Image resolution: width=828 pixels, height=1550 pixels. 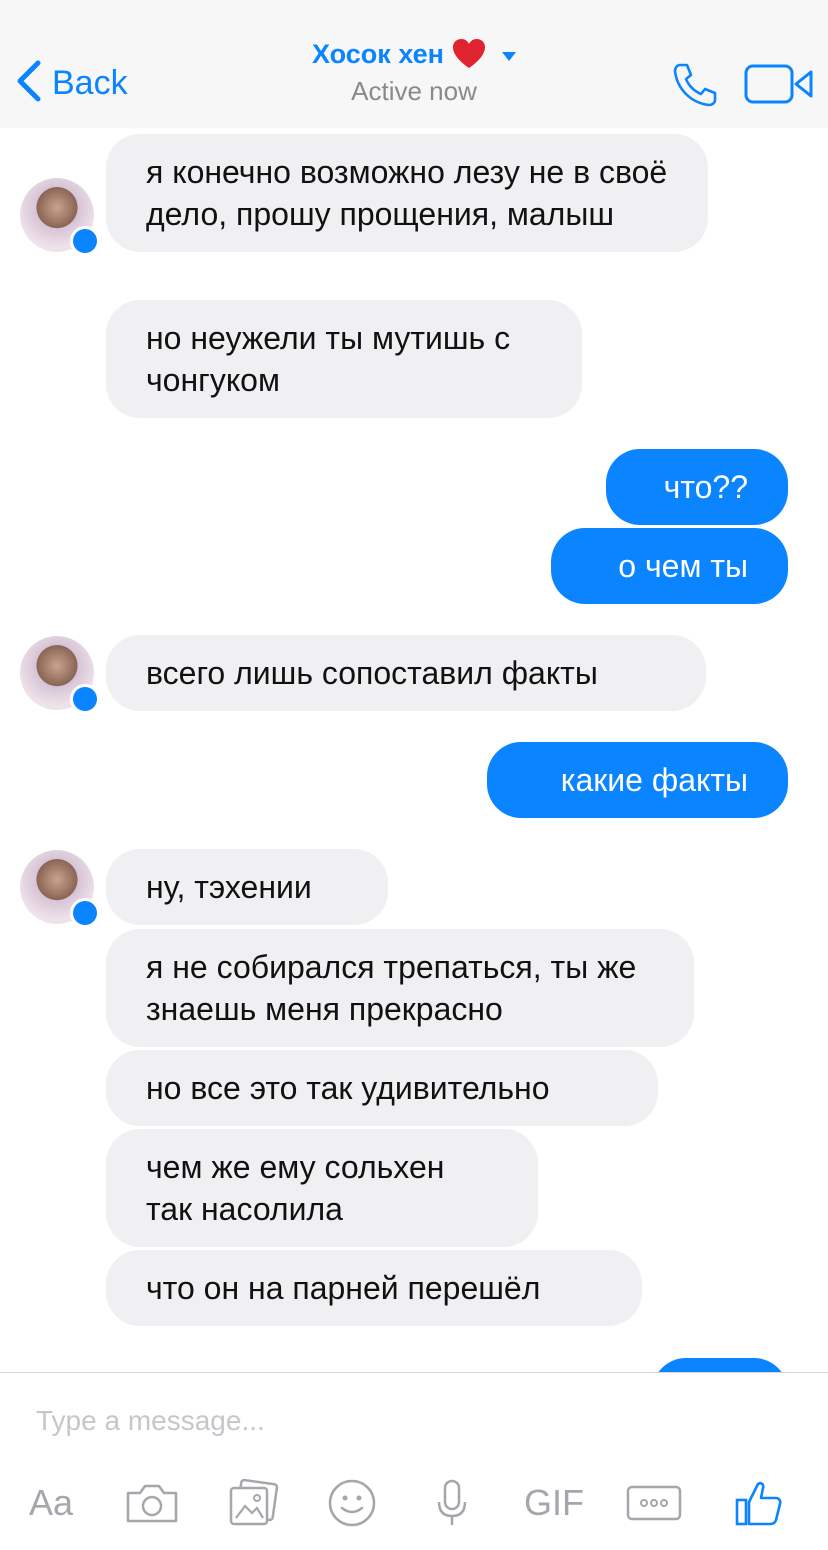 I want to click on video-call-icon, so click(x=779, y=84).